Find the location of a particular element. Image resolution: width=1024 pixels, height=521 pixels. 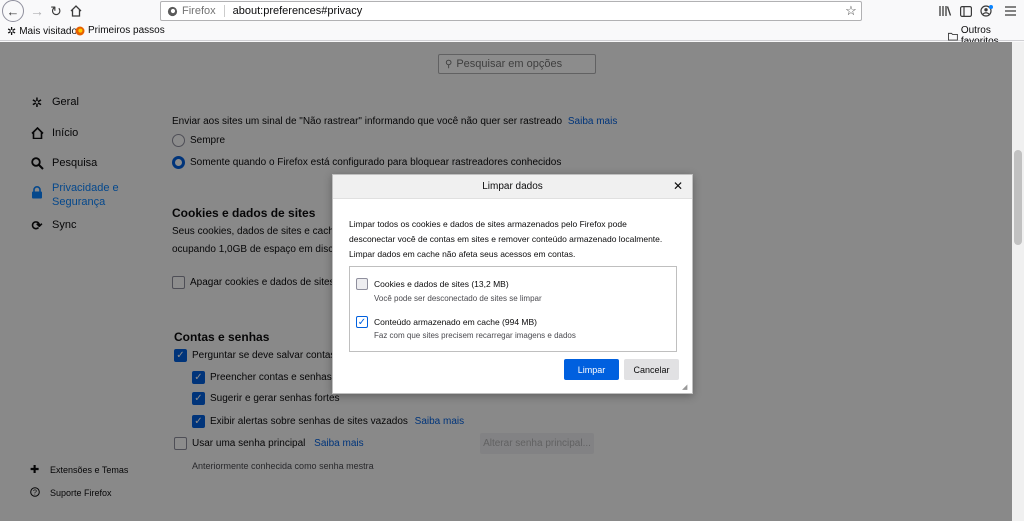

clear-button: Limpar is located at coordinates (591, 369).